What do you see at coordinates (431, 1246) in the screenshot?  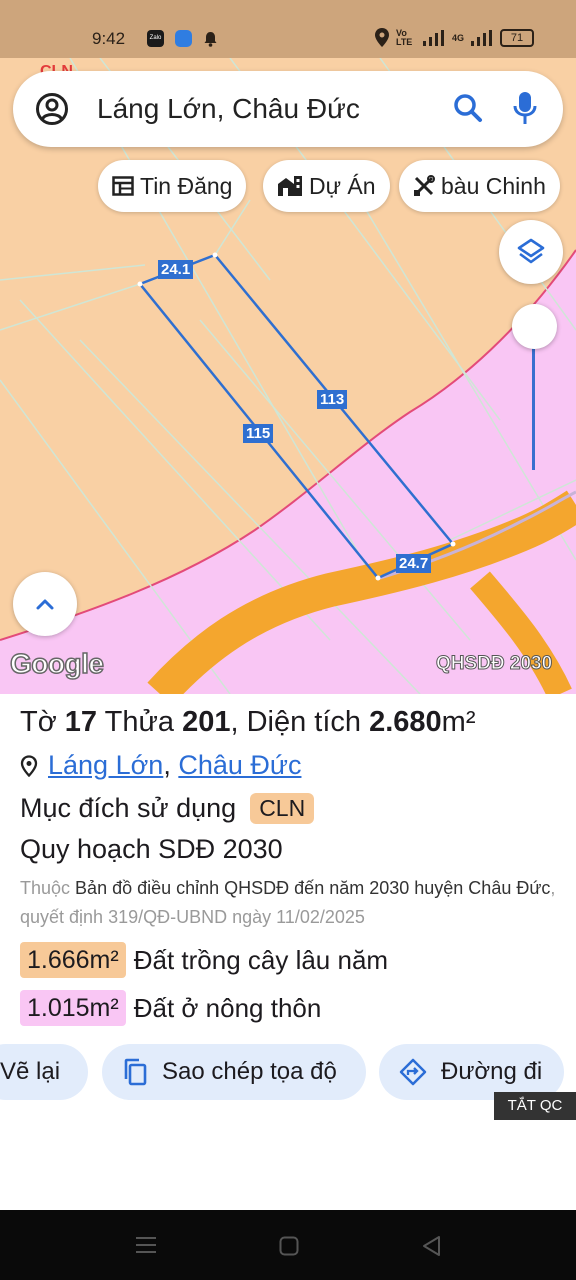 I see `back-icon` at bounding box center [431, 1246].